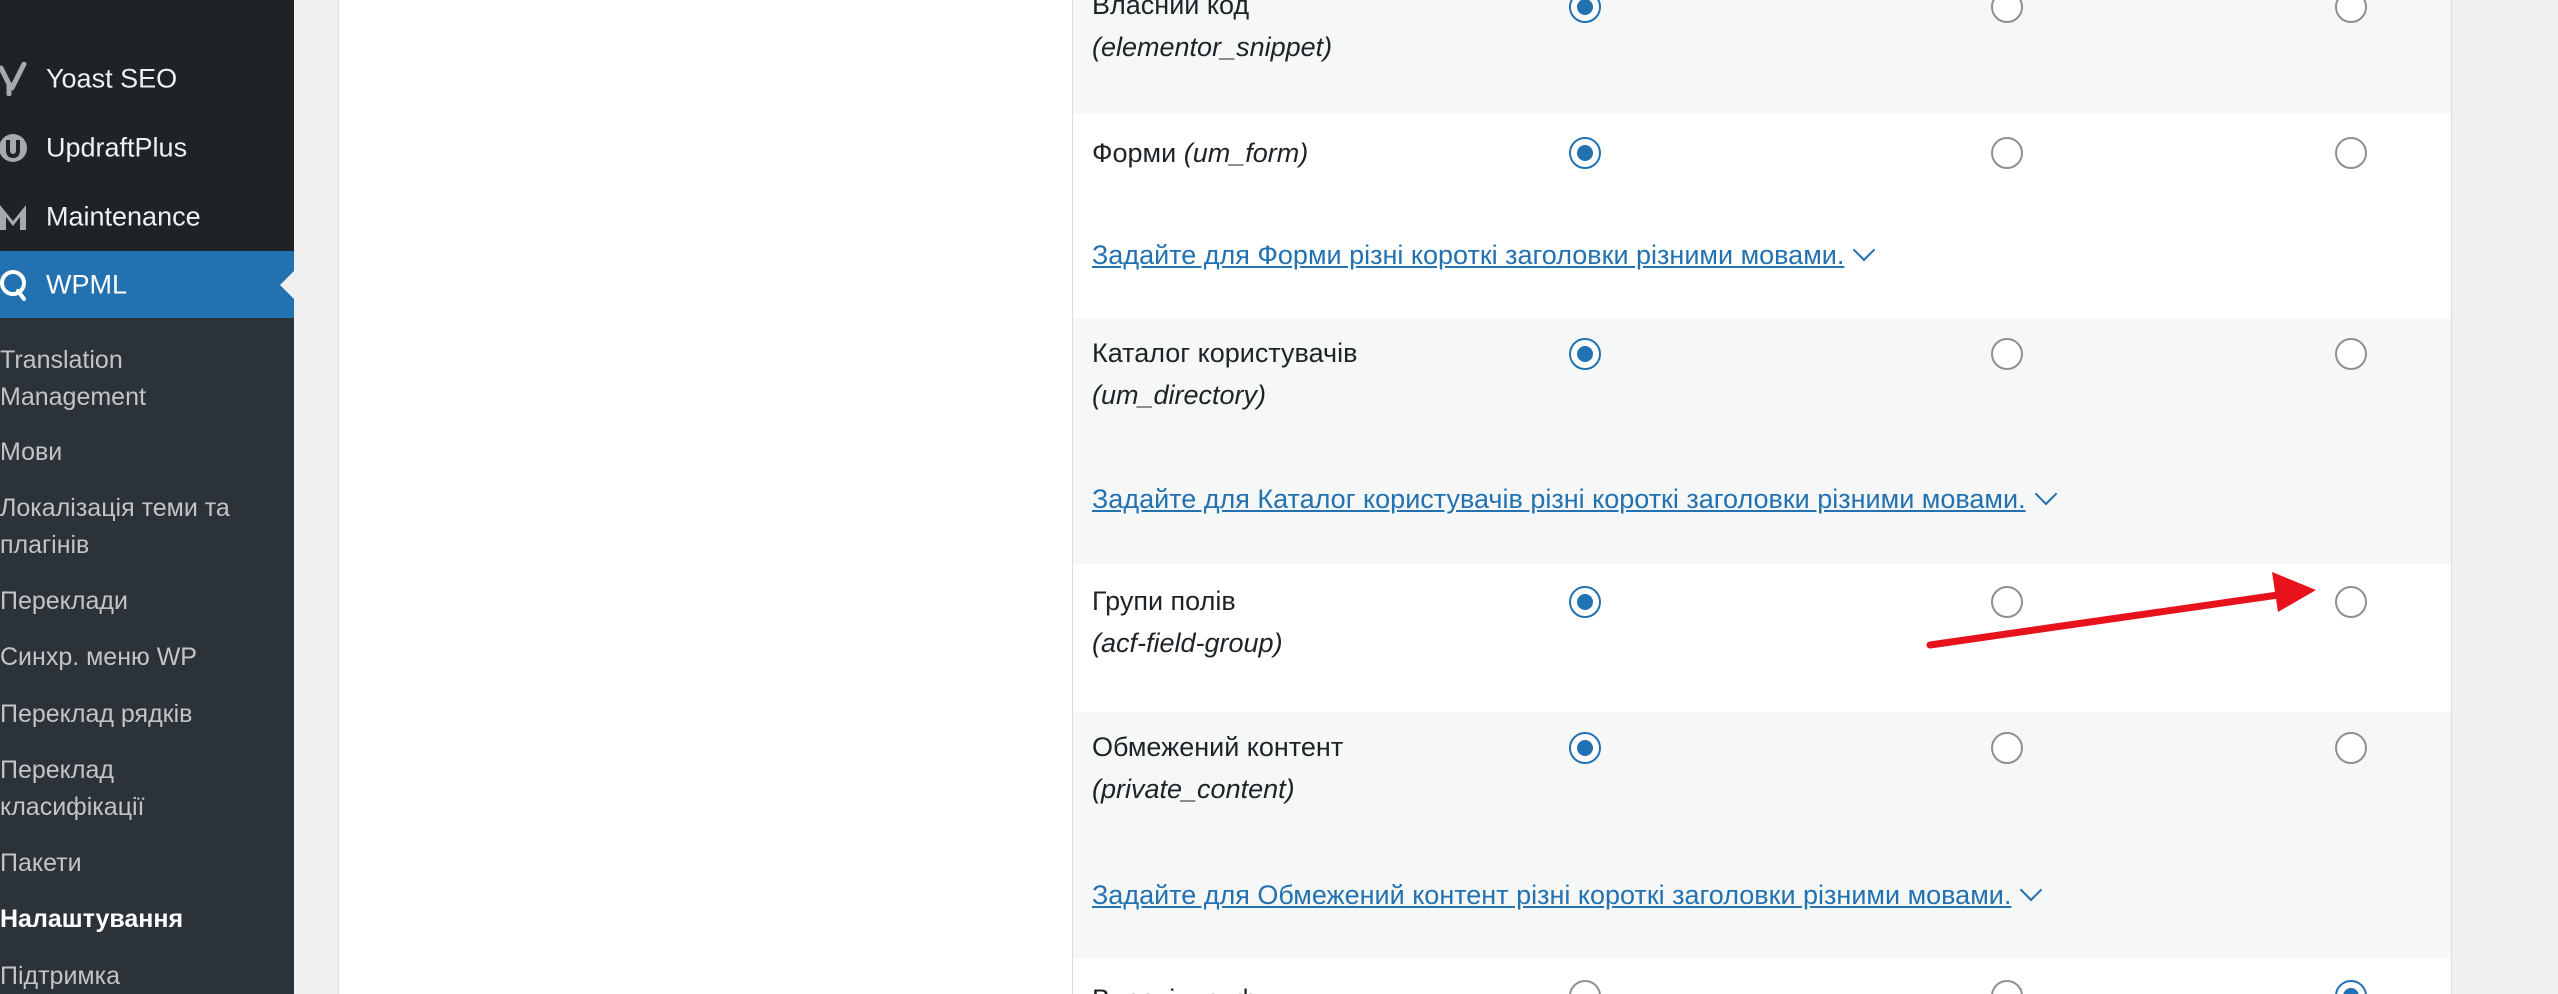 The height and width of the screenshot is (994, 2558). I want to click on submenu-label: Переклад рядків, so click(96, 714).